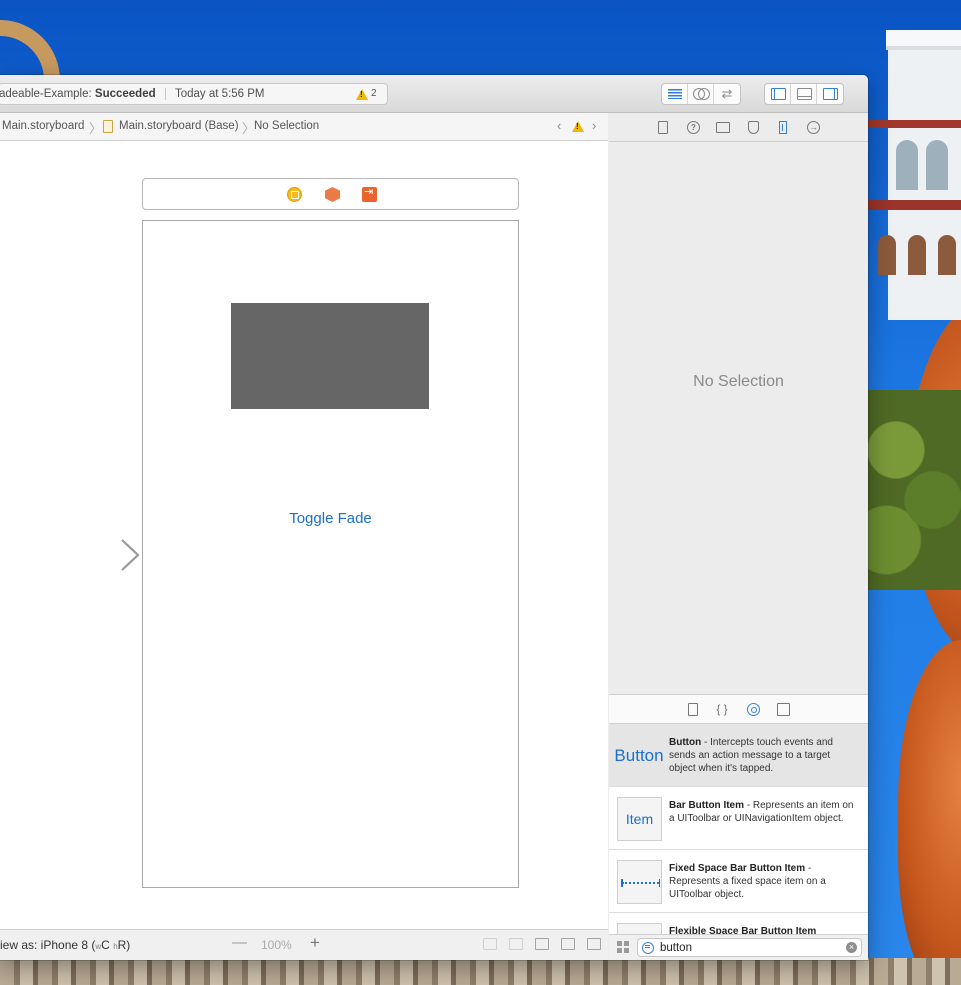 The width and height of the screenshot is (961, 985). I want to click on view-controller-icon, so click(294, 194).